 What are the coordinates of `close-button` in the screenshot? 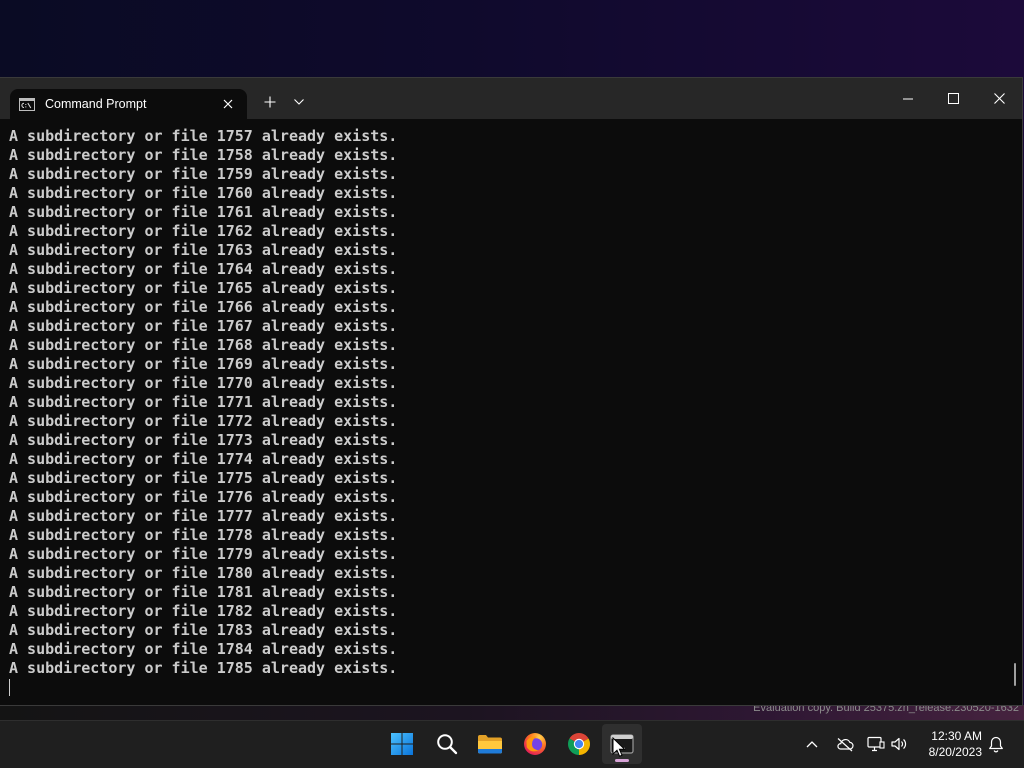 It's located at (999, 98).